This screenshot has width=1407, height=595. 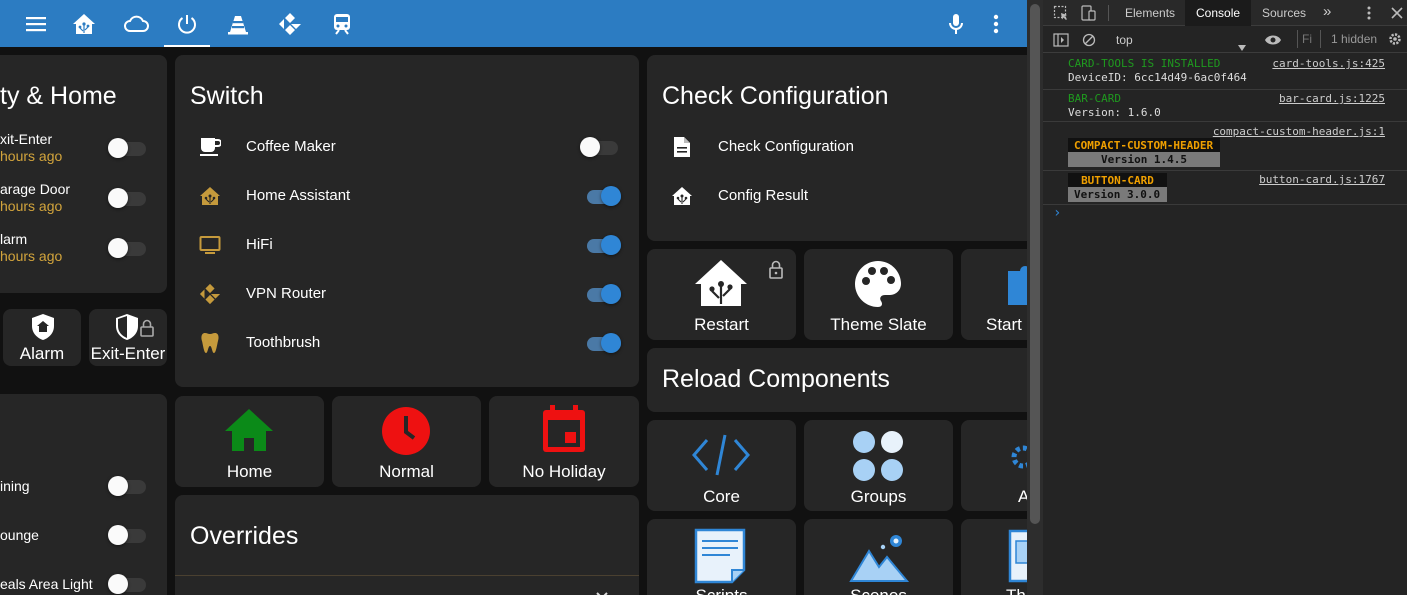 I want to click on exit-enter-button: Exit-Enter, so click(x=128, y=337).